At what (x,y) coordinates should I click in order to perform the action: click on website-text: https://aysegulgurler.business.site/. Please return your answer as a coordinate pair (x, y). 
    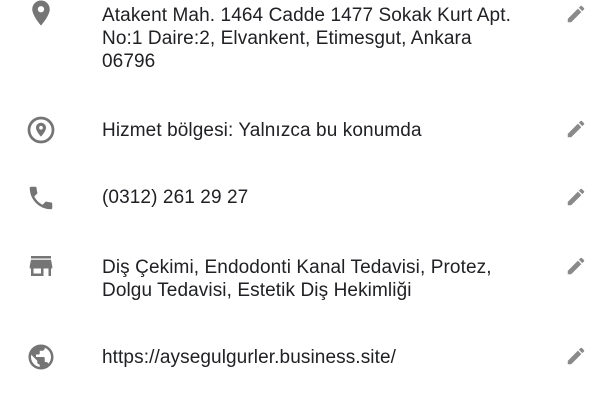
    Looking at the image, I should click on (327, 357).